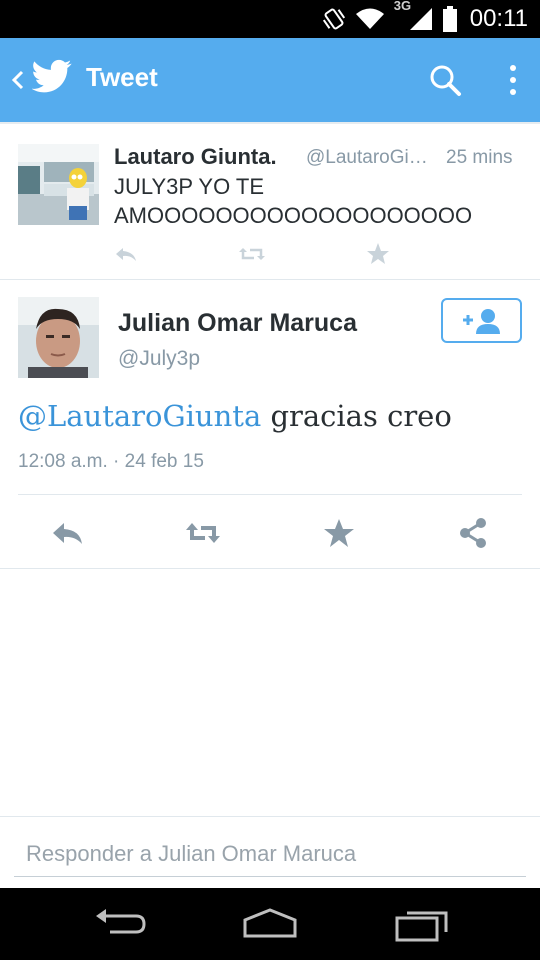 The width and height of the screenshot is (540, 960). What do you see at coordinates (498, 18) in the screenshot?
I see `clock: 00:11` at bounding box center [498, 18].